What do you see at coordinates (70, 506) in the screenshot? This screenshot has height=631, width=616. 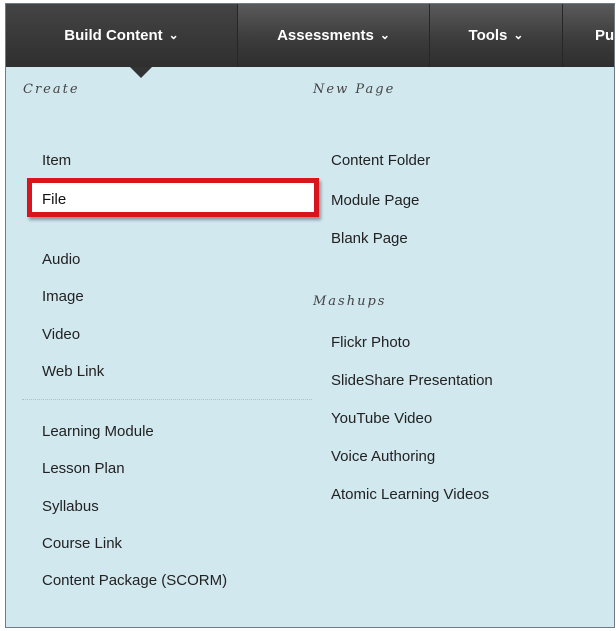 I see `menu-item-syllabus: Syllabus` at bounding box center [70, 506].